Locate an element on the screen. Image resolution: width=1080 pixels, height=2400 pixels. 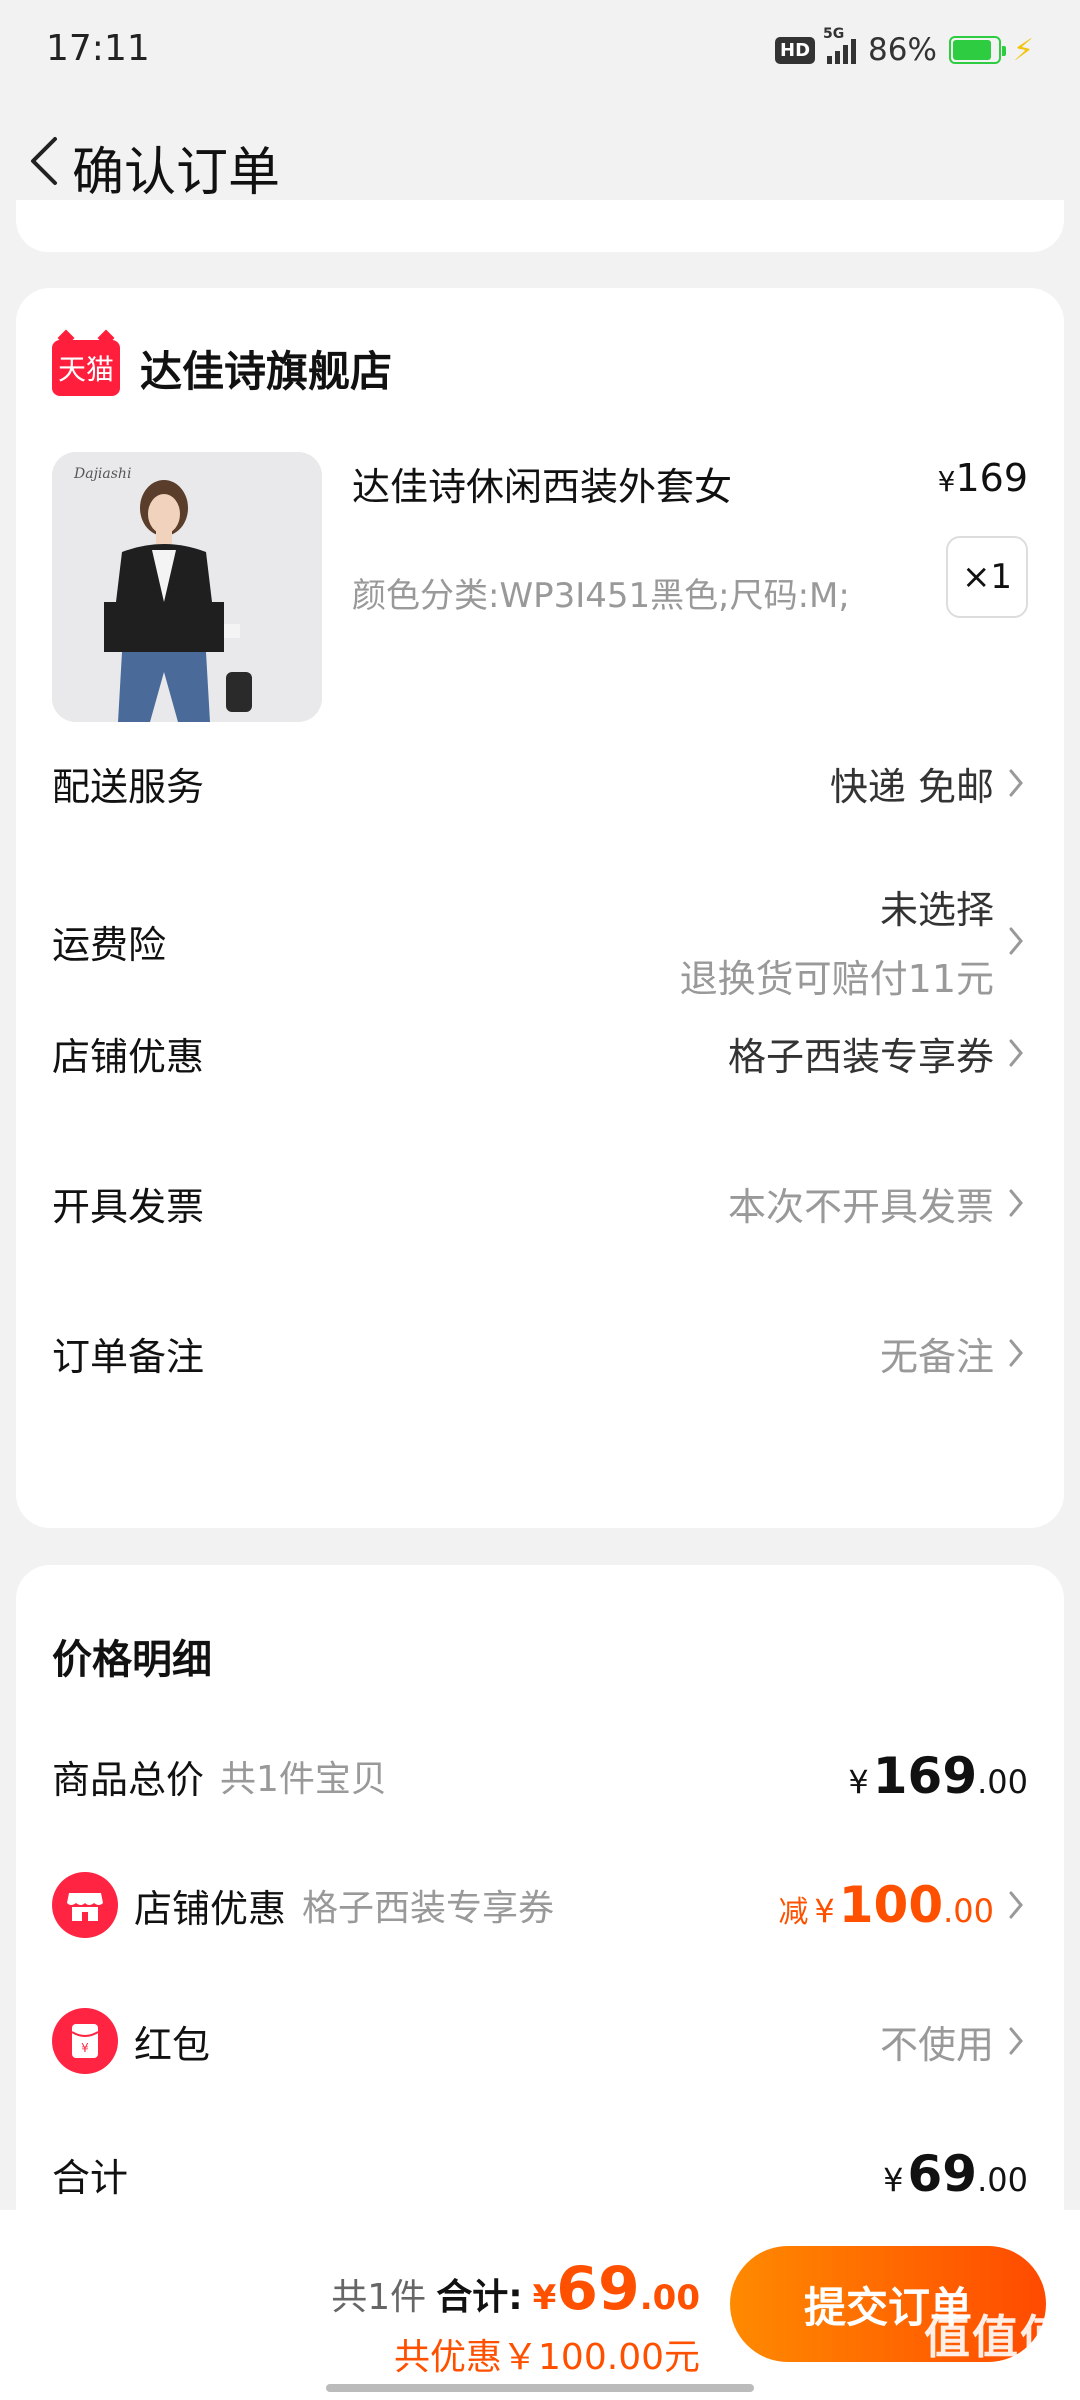
address-card-edge is located at coordinates (540, 226).